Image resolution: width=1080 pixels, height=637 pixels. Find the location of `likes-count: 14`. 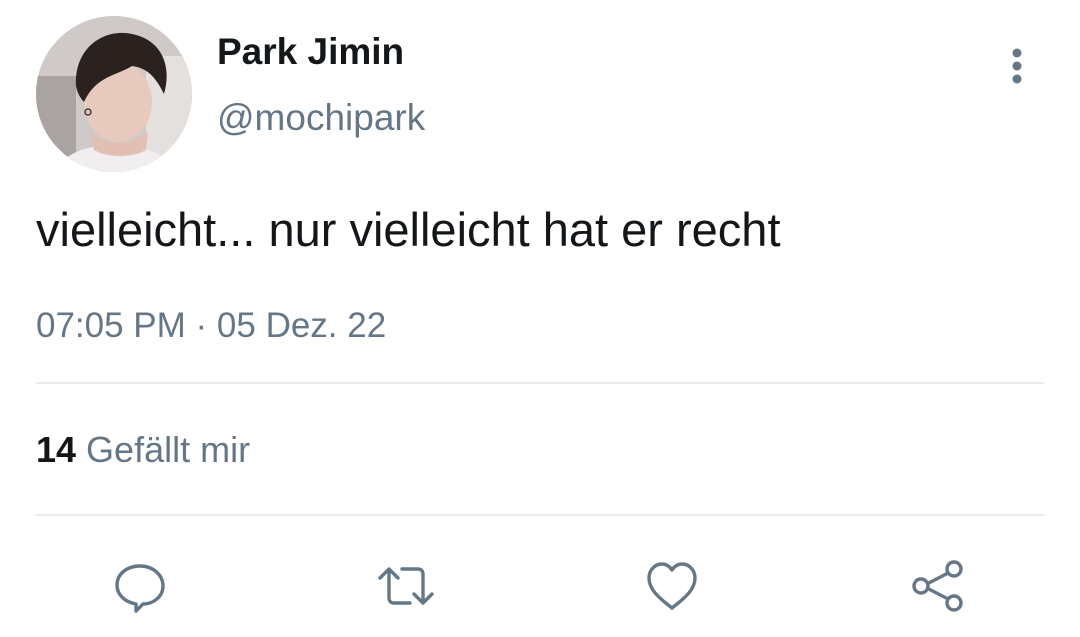

likes-count: 14 is located at coordinates (56, 449).